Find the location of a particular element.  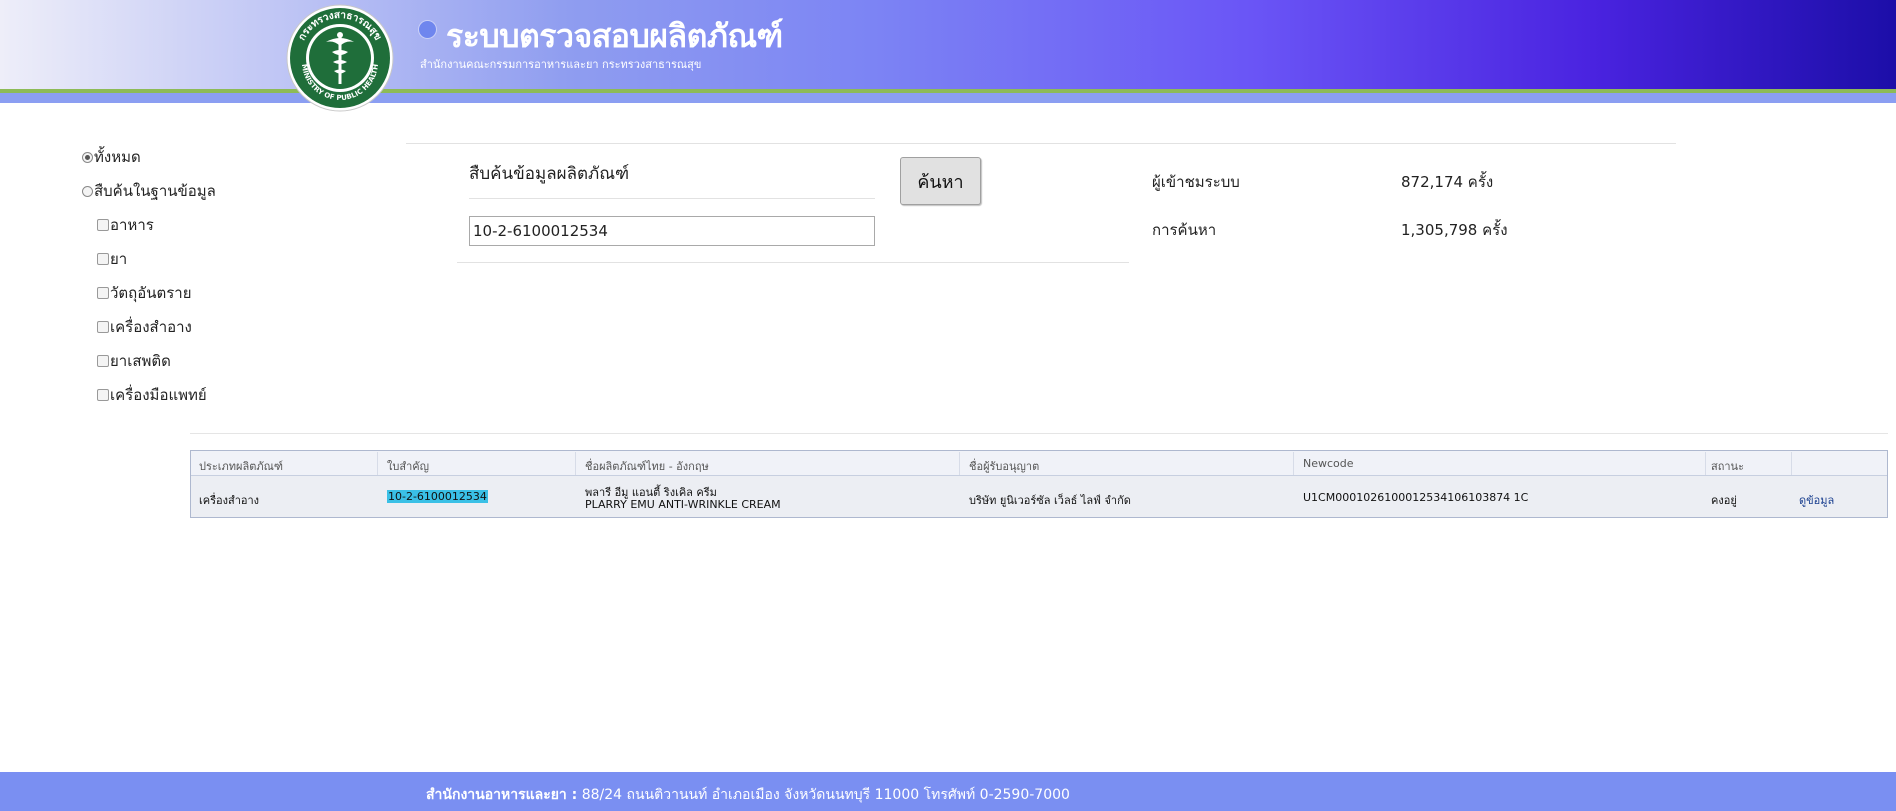

column-header-type: ประเภทผลิตภัณฑ์ is located at coordinates (241, 466).